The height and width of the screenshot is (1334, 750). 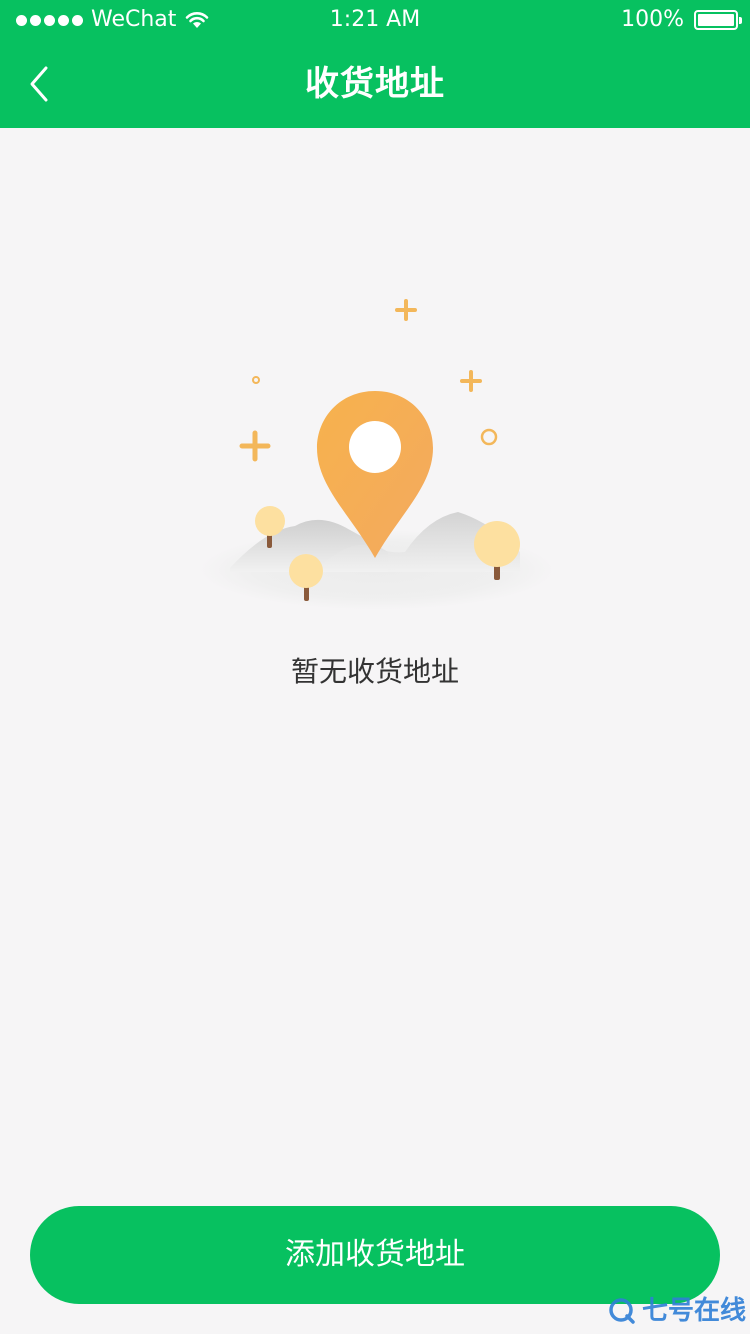 I want to click on watermark-text: 七号在线, so click(x=693, y=1311).